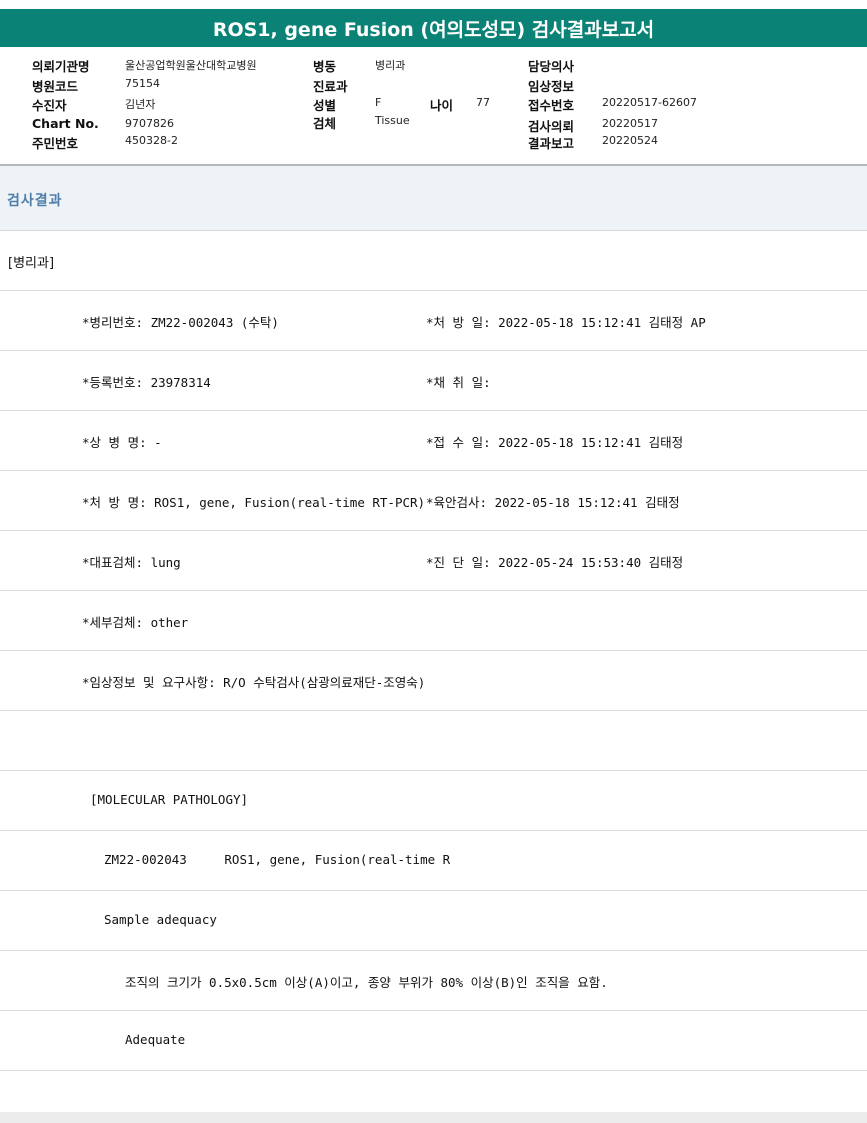 The height and width of the screenshot is (1123, 867). Describe the element at coordinates (551, 143) in the screenshot. I see `report-date-label: 결과보고` at that location.